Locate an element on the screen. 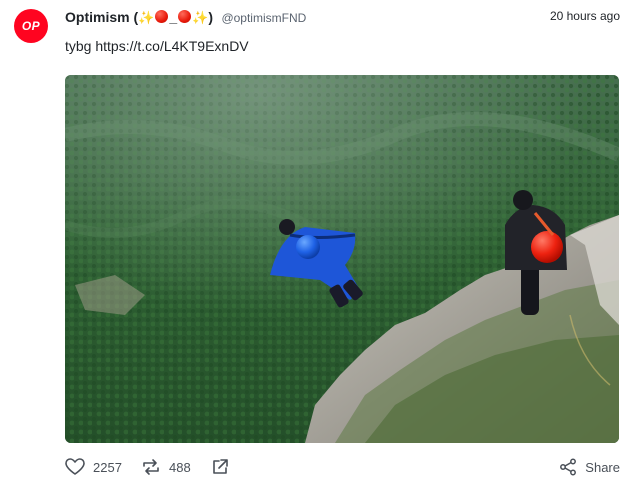 The width and height of the screenshot is (630, 482). open-external-button is located at coordinates (220, 467).